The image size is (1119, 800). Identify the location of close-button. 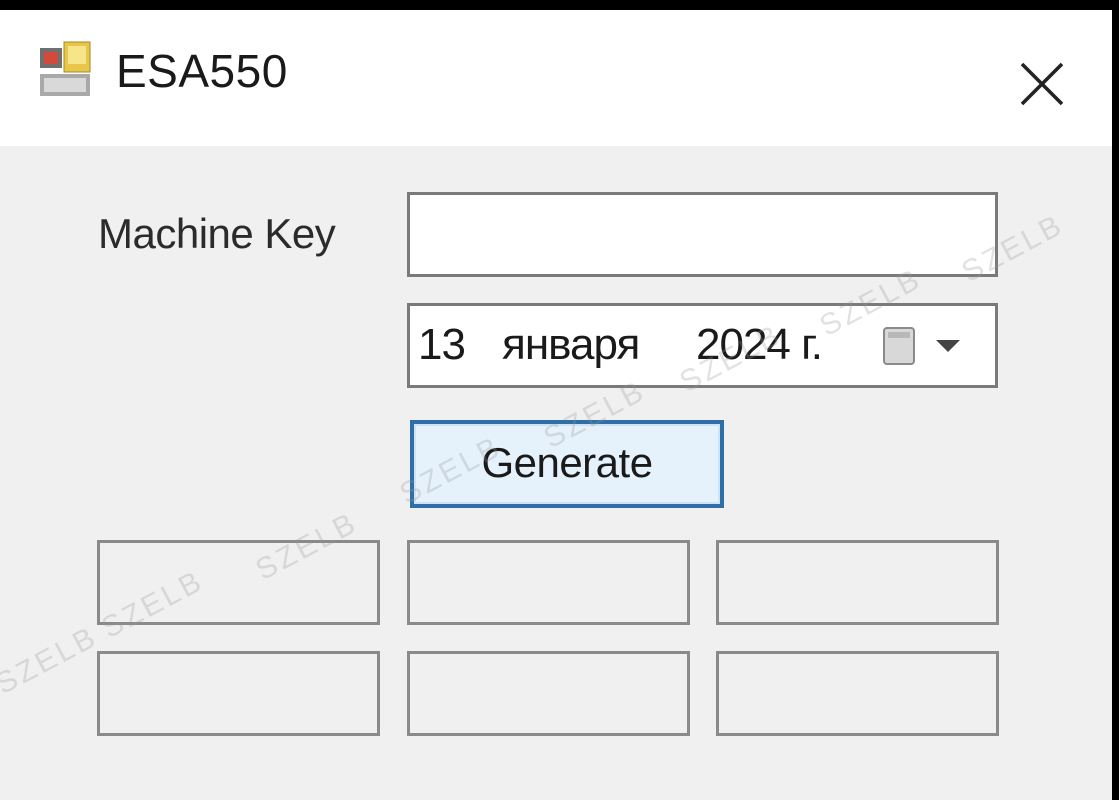
(1042, 84).